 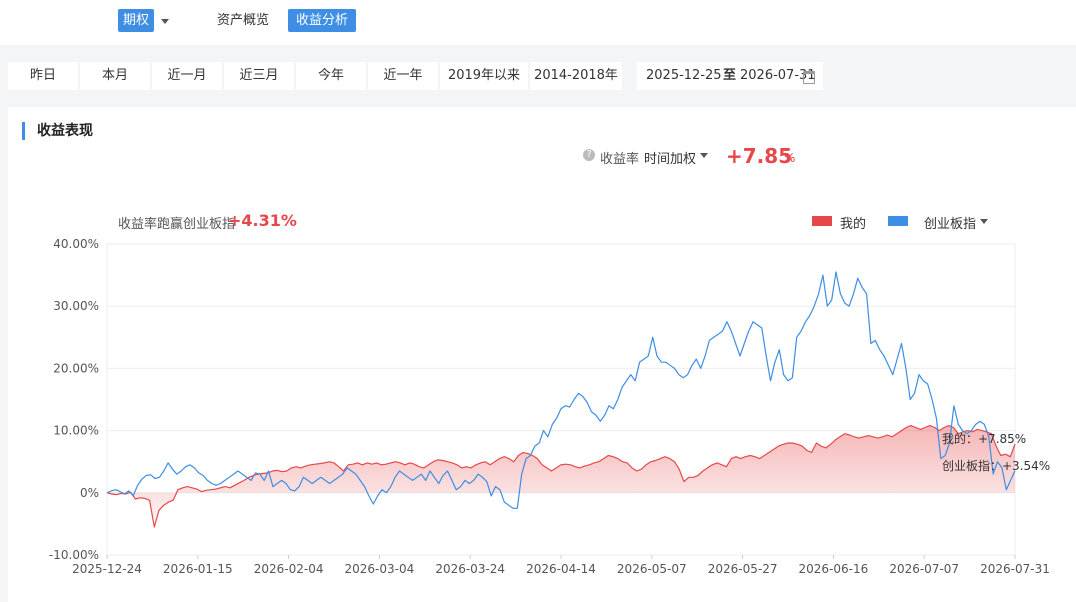 I want to click on x-tick-label: 2026-01-15, so click(x=198, y=569).